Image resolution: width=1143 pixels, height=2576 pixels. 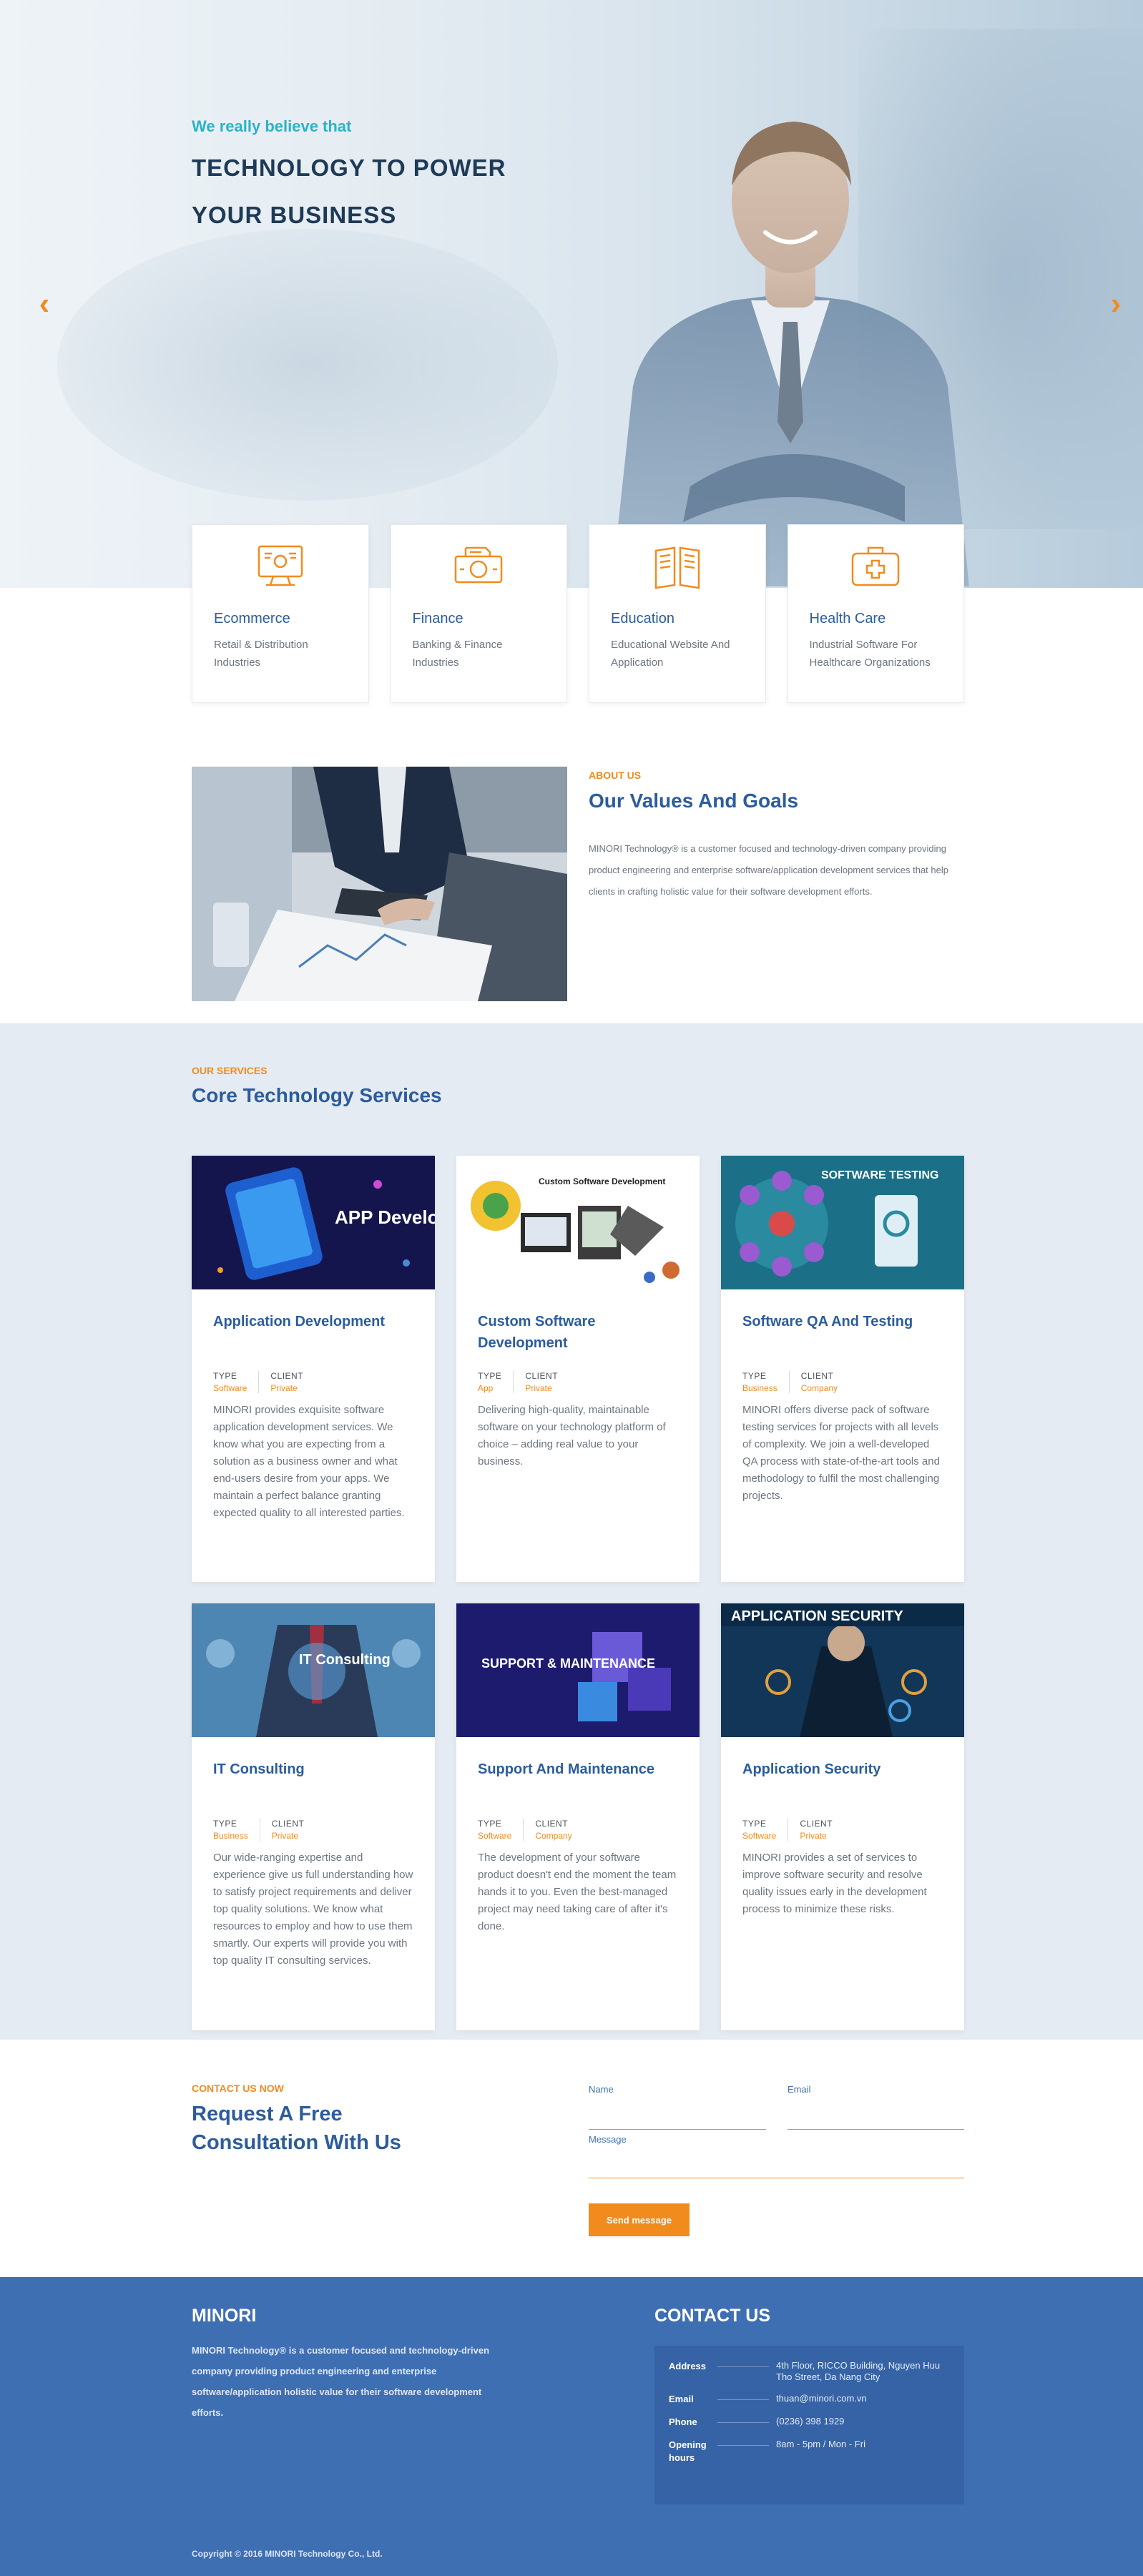 What do you see at coordinates (280, 565) in the screenshot?
I see `ecommerce-icon` at bounding box center [280, 565].